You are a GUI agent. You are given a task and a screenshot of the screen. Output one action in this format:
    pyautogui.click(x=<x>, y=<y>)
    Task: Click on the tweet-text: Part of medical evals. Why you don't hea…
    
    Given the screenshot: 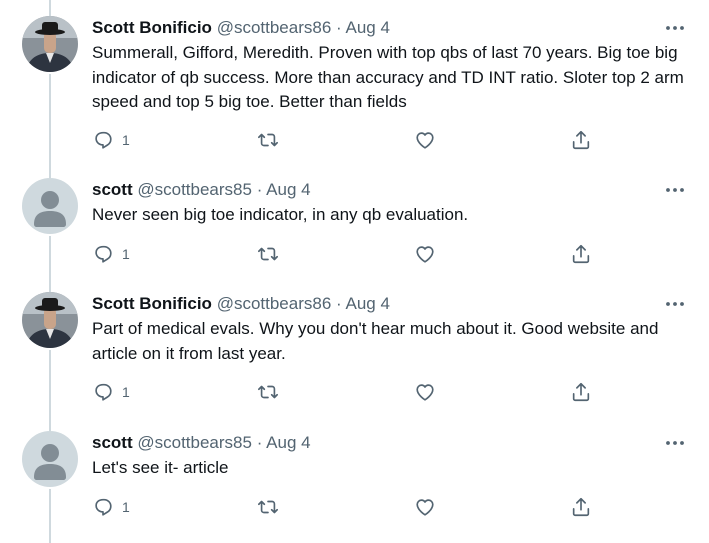 What is the action you would take?
    pyautogui.click(x=375, y=341)
    